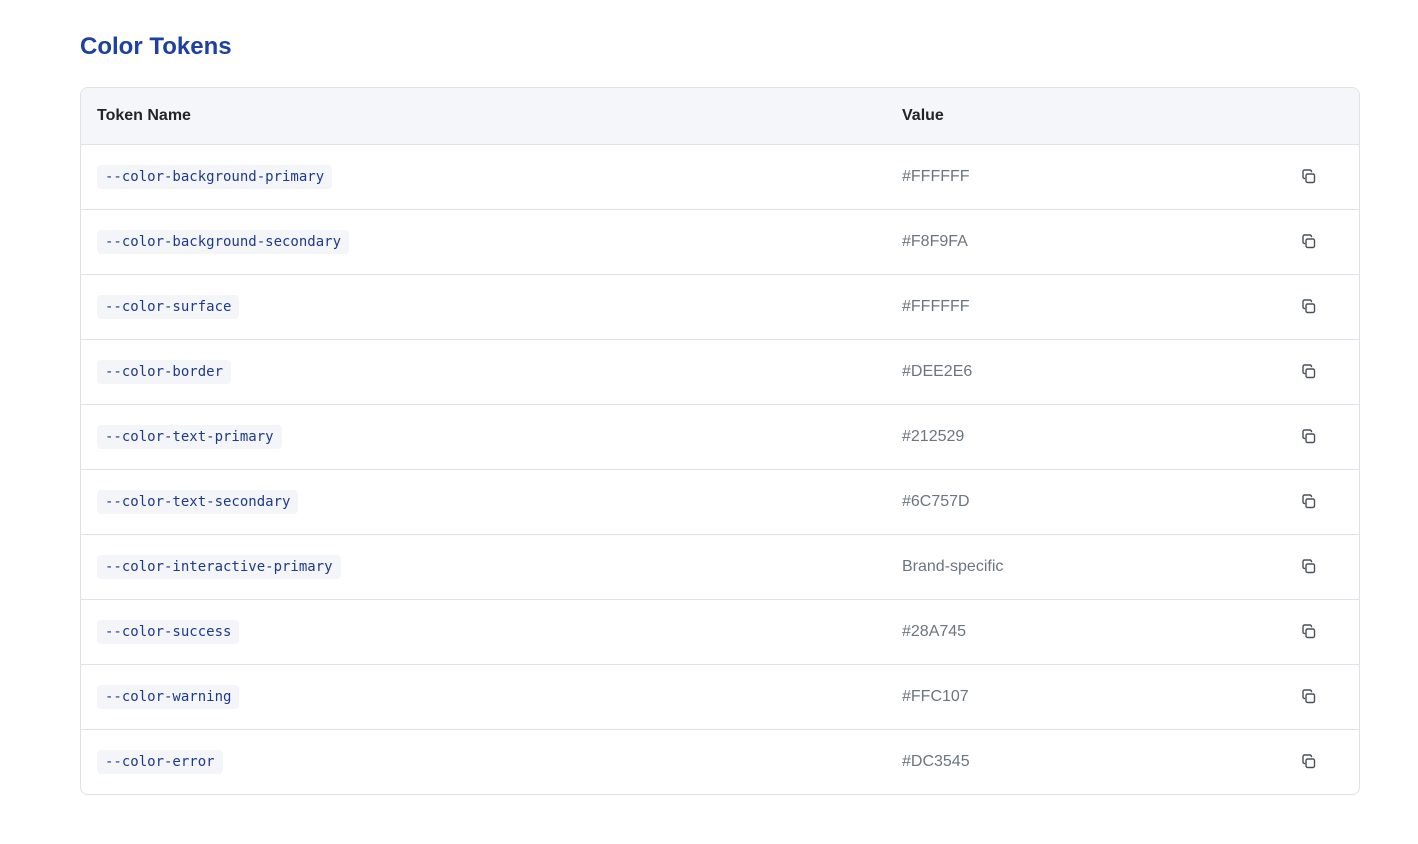 The height and width of the screenshot is (844, 1418). Describe the element at coordinates (168, 632) in the screenshot. I see `token-name: --color-success` at that location.